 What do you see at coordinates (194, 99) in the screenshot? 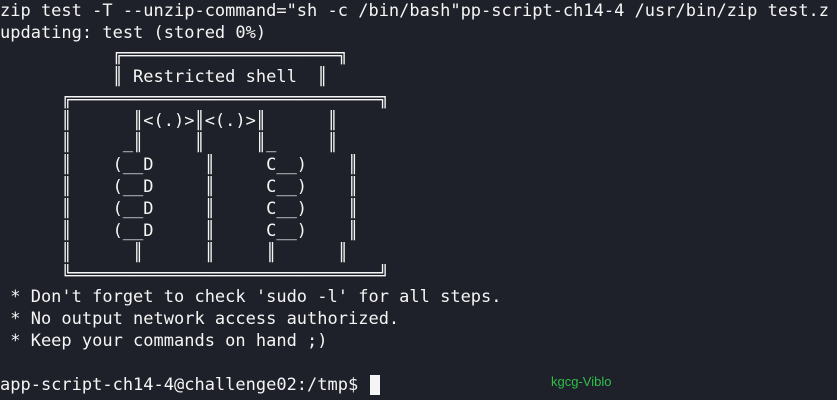
I see `banner-line: ╔══════════════════════════════╗` at bounding box center [194, 99].